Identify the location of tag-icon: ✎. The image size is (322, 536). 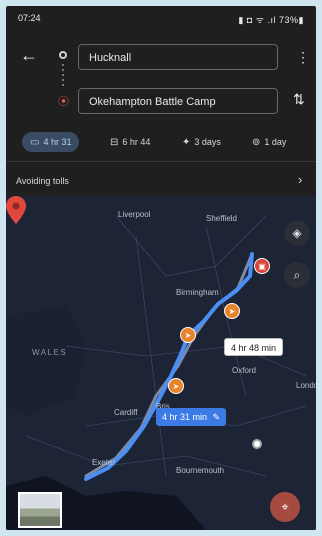
(216, 417).